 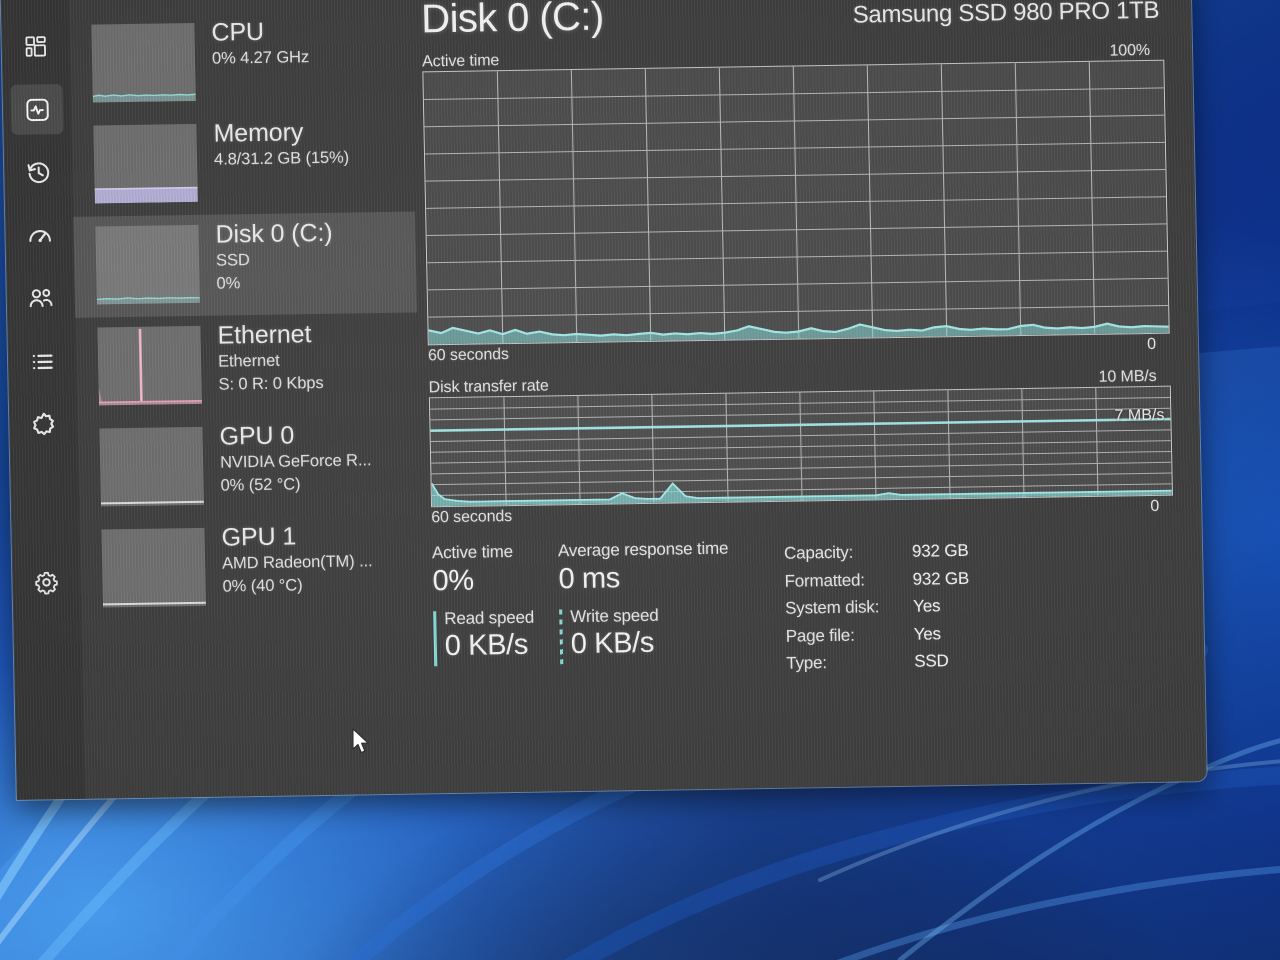 I want to click on nav-item-processes, so click(x=35, y=46).